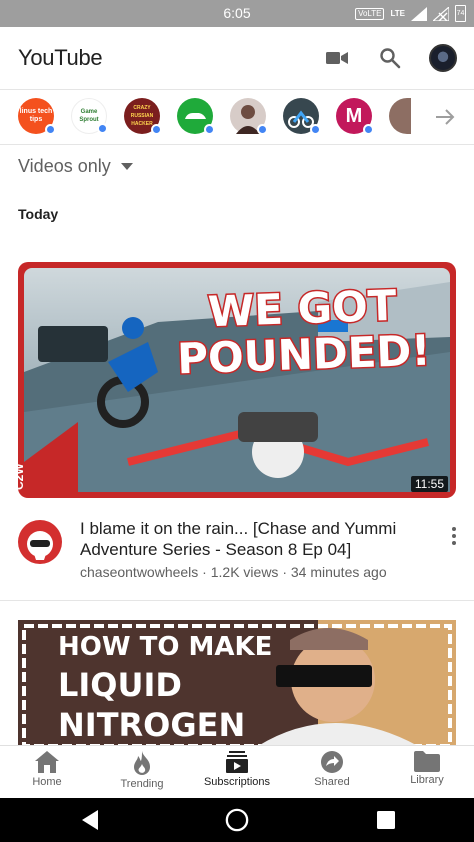  Describe the element at coordinates (410, 13) in the screenshot. I see `status-icons: VoLTE LTE 74` at that location.